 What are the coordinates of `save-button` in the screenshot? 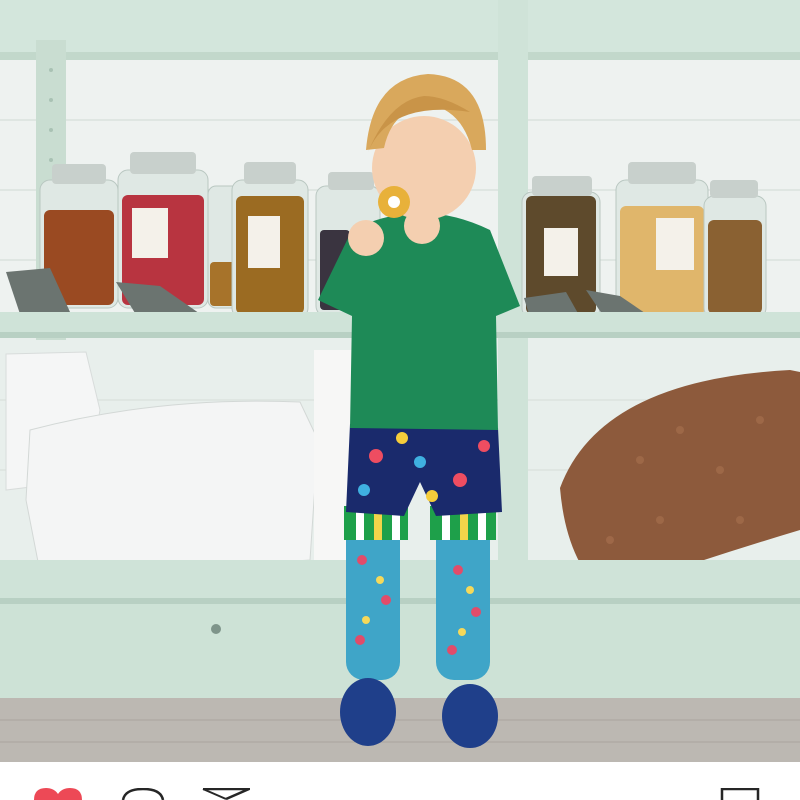 It's located at (740, 794).